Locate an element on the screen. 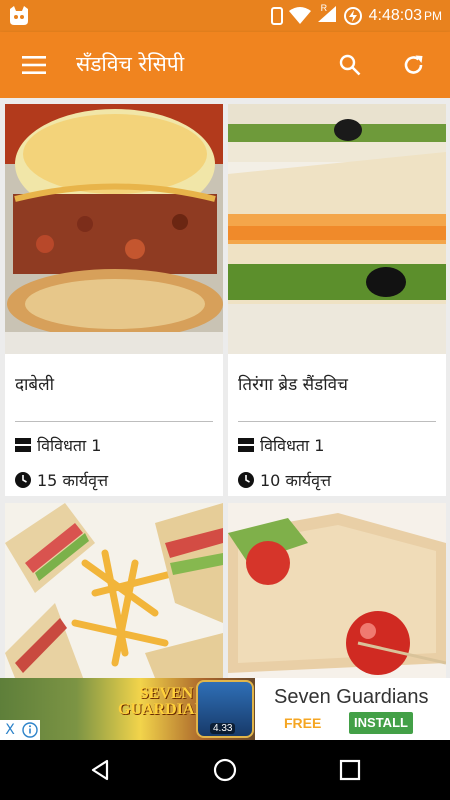 Image resolution: width=450 pixels, height=800 pixels. recipe-time: 10 कार्यवृत्त is located at coordinates (284, 480).